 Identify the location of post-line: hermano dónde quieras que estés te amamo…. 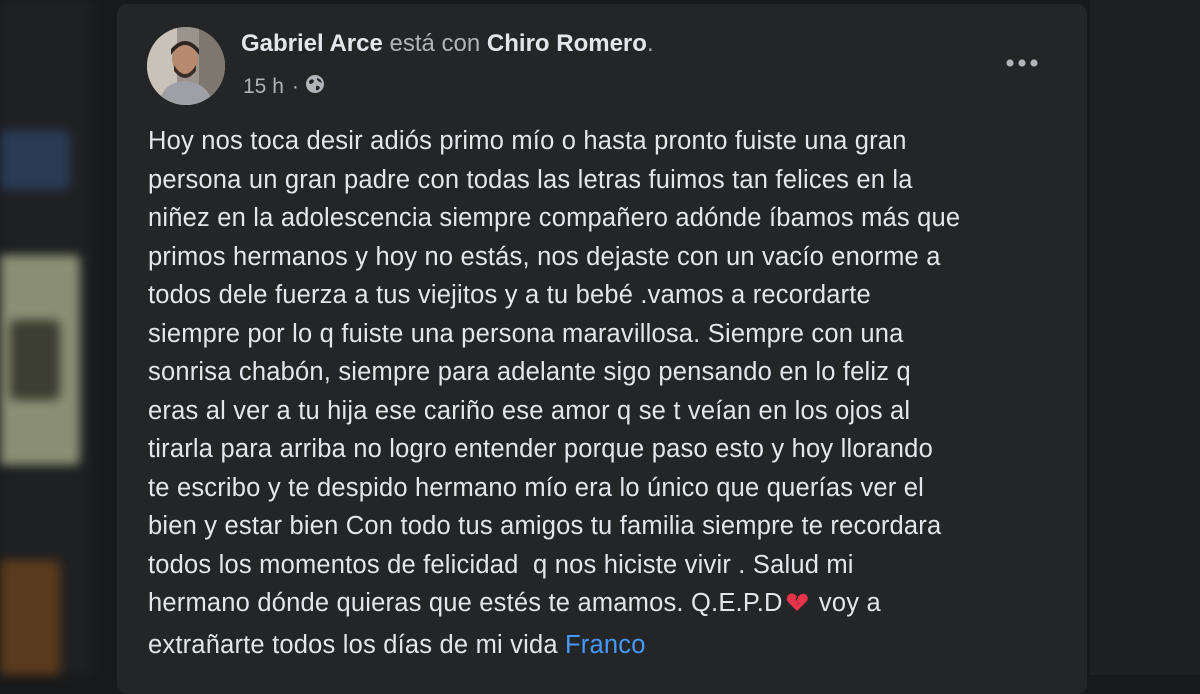
(608, 605).